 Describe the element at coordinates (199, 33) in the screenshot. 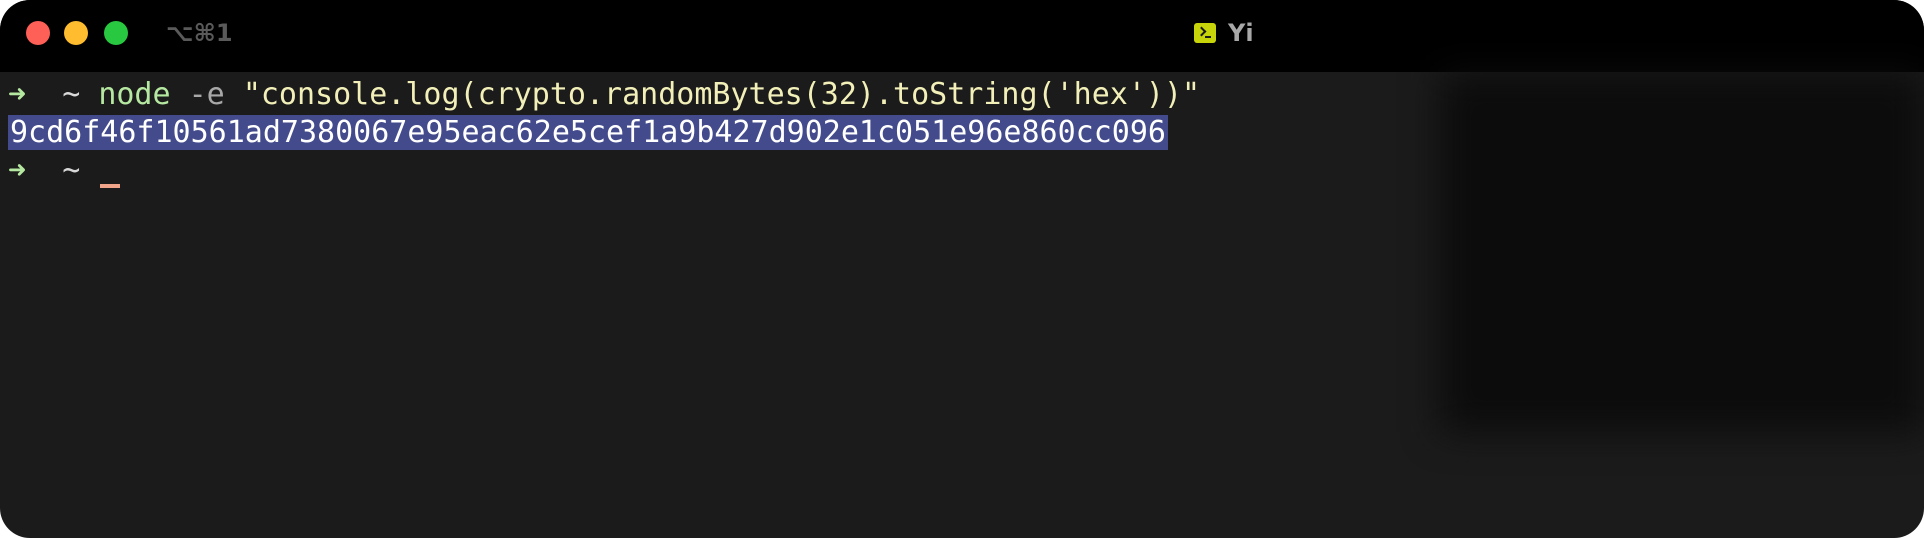

I see `tab-shortcut-label: ⌥⌘1` at that location.